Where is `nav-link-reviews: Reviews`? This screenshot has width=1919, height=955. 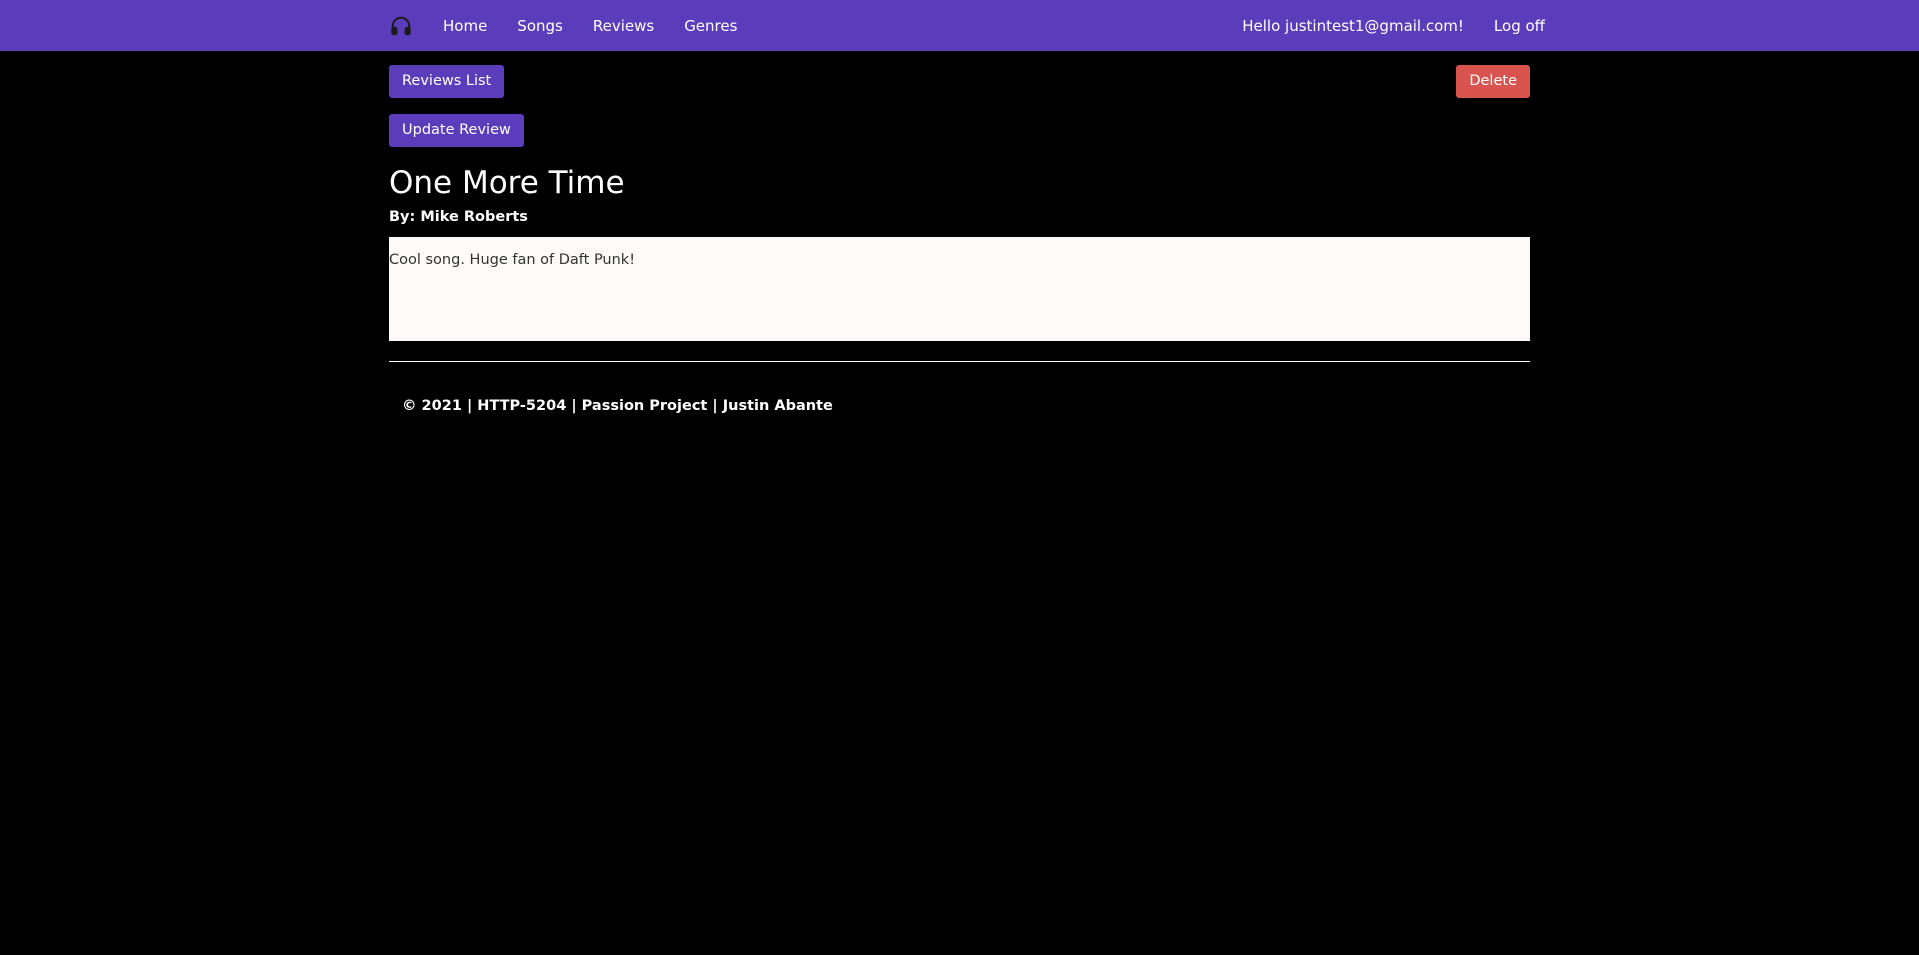 nav-link-reviews: Reviews is located at coordinates (623, 26).